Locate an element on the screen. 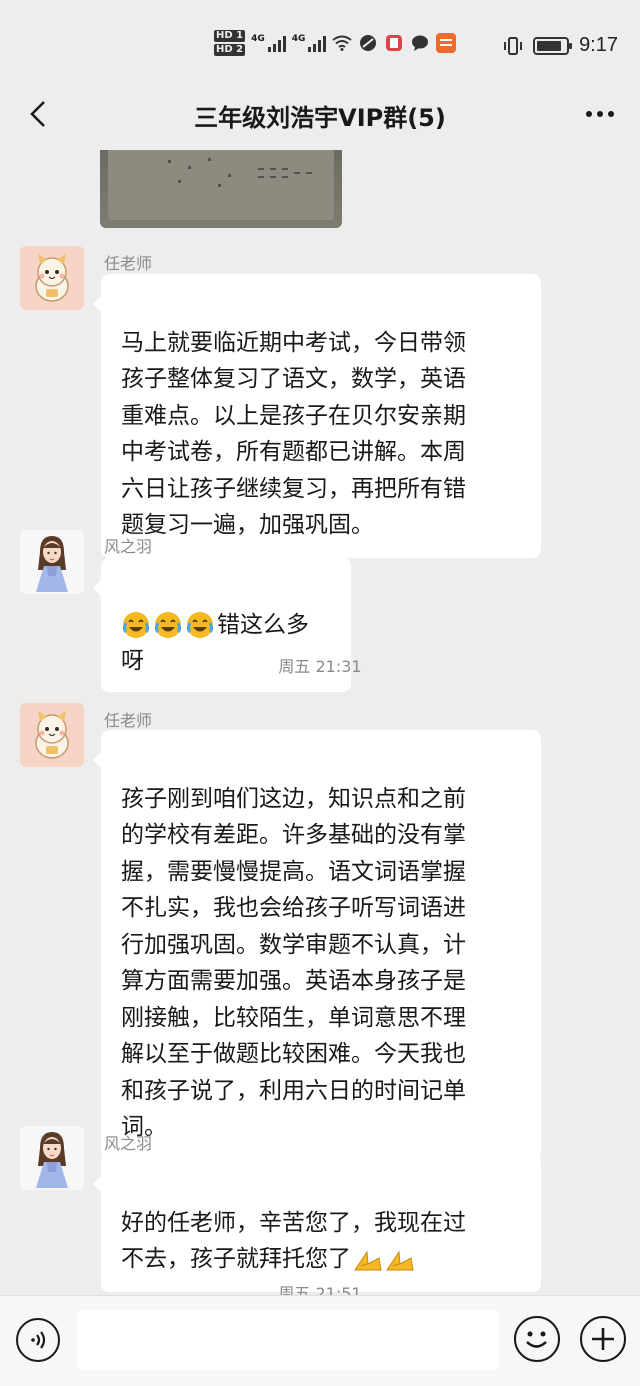  smiley-icon is located at coordinates (536, 1339).